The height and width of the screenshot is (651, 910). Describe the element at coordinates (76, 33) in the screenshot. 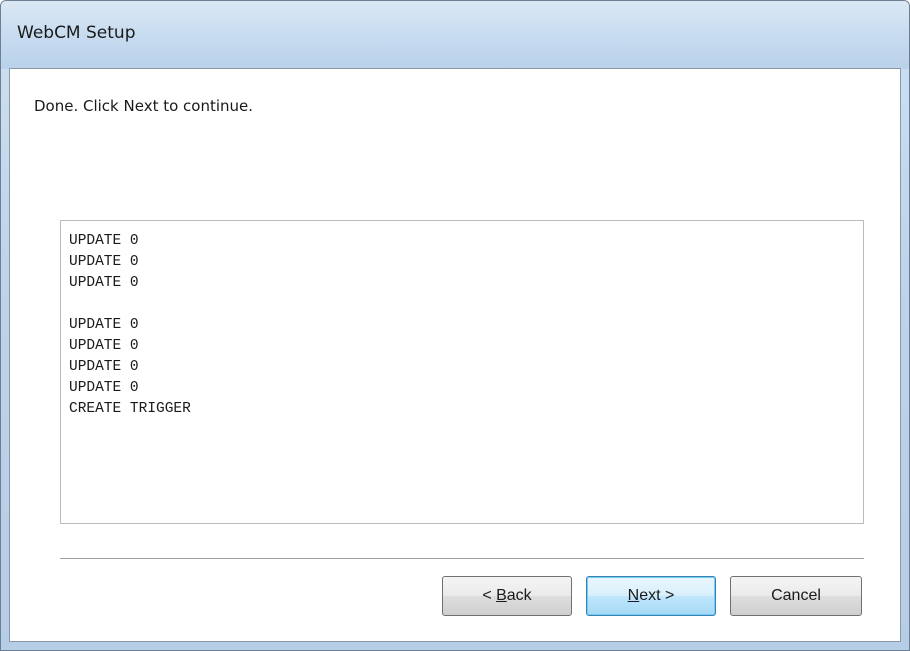

I see `window-title: WebCM Setup` at that location.